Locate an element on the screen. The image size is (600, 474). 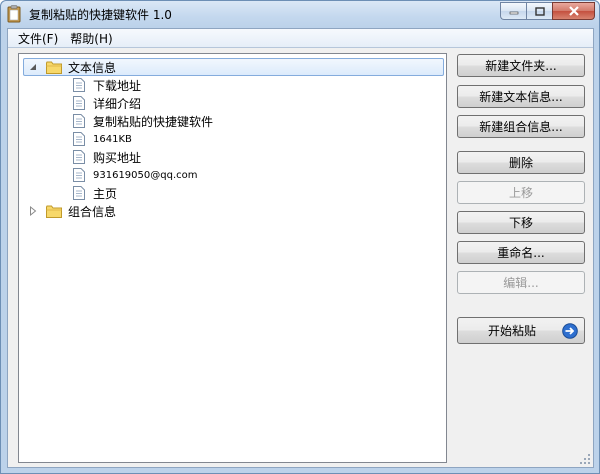
expanded-arrow-icon is located at coordinates (33, 67).